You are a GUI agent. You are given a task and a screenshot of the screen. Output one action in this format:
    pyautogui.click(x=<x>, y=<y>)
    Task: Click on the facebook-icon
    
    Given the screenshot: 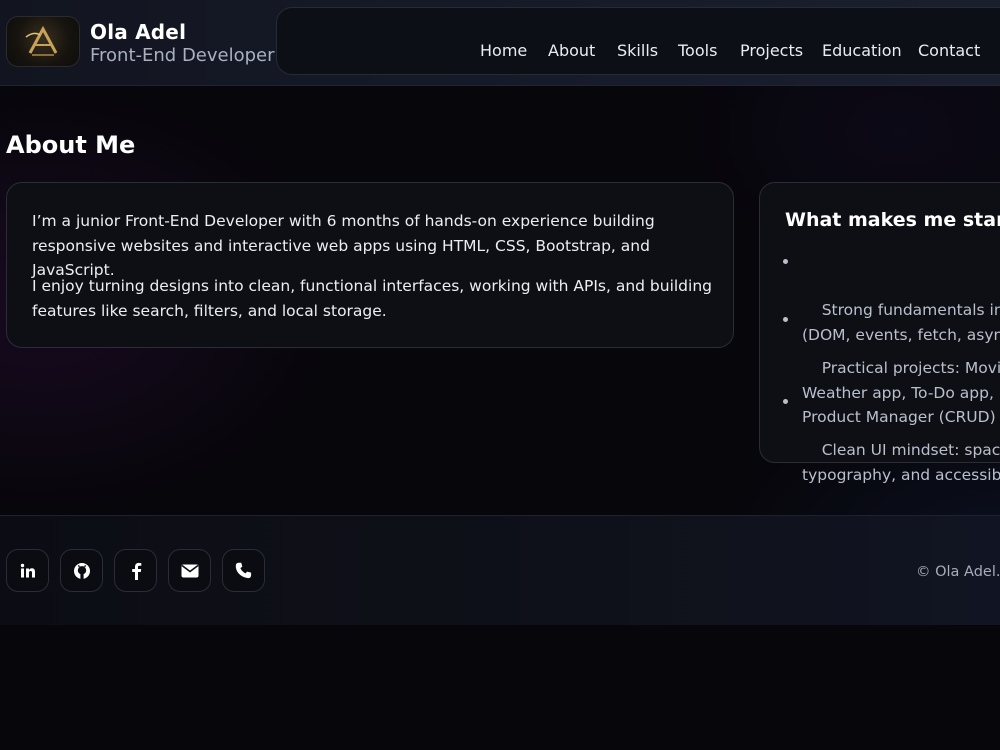 What is the action you would take?
    pyautogui.click(x=136, y=571)
    